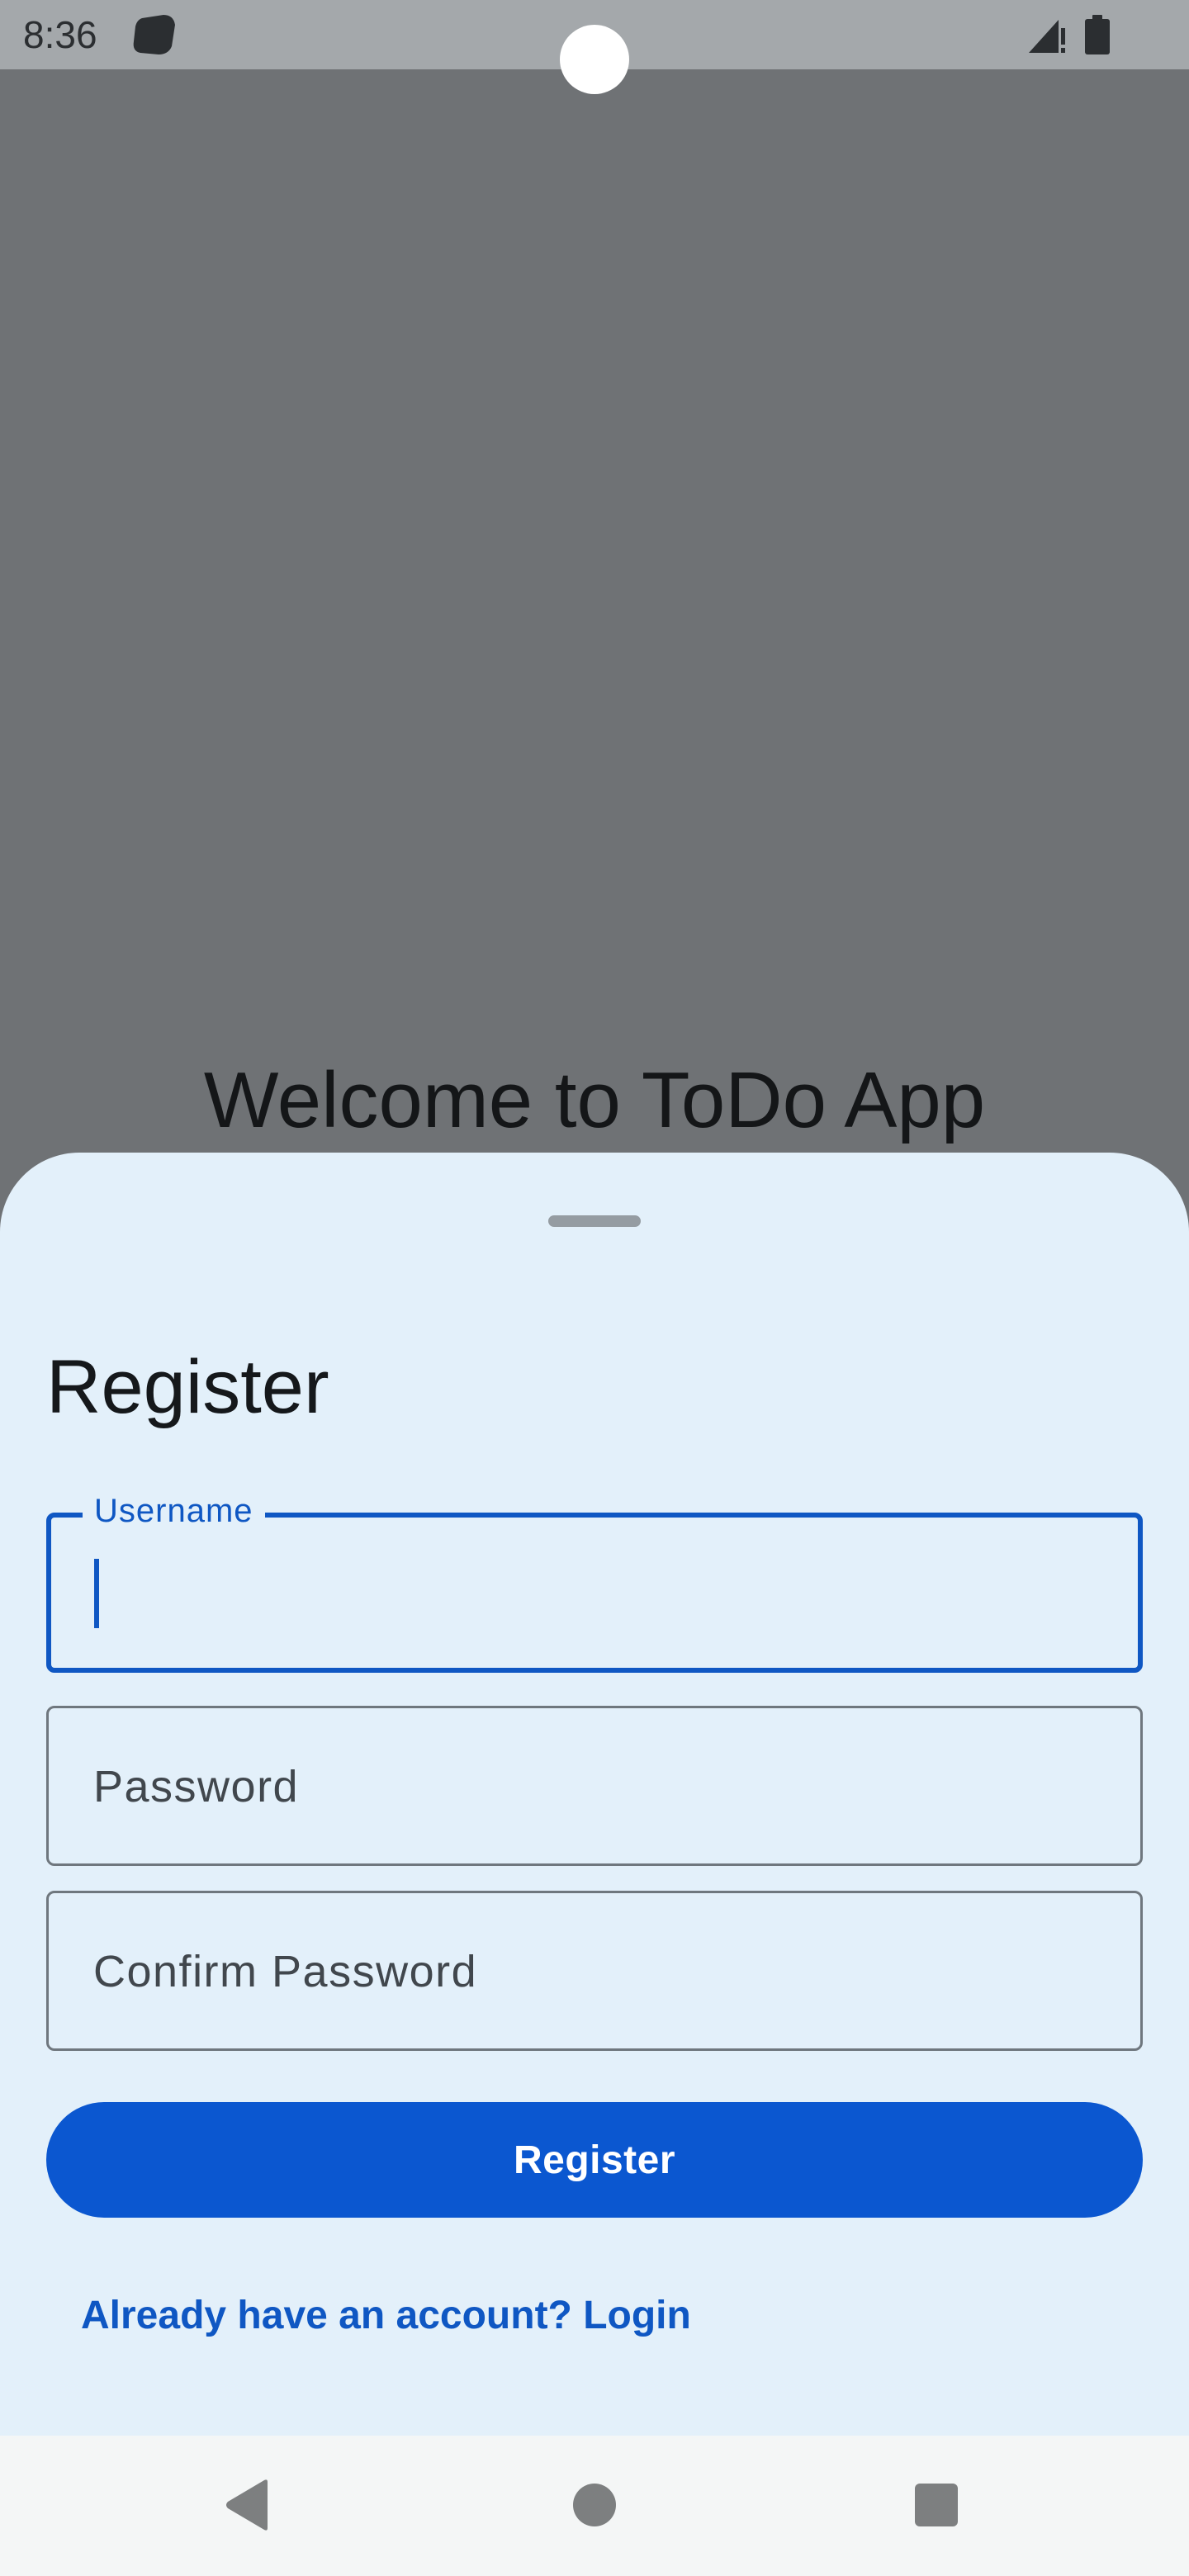  Describe the element at coordinates (285, 1971) in the screenshot. I see `confirm-password-placeholder: Confirm Password` at that location.